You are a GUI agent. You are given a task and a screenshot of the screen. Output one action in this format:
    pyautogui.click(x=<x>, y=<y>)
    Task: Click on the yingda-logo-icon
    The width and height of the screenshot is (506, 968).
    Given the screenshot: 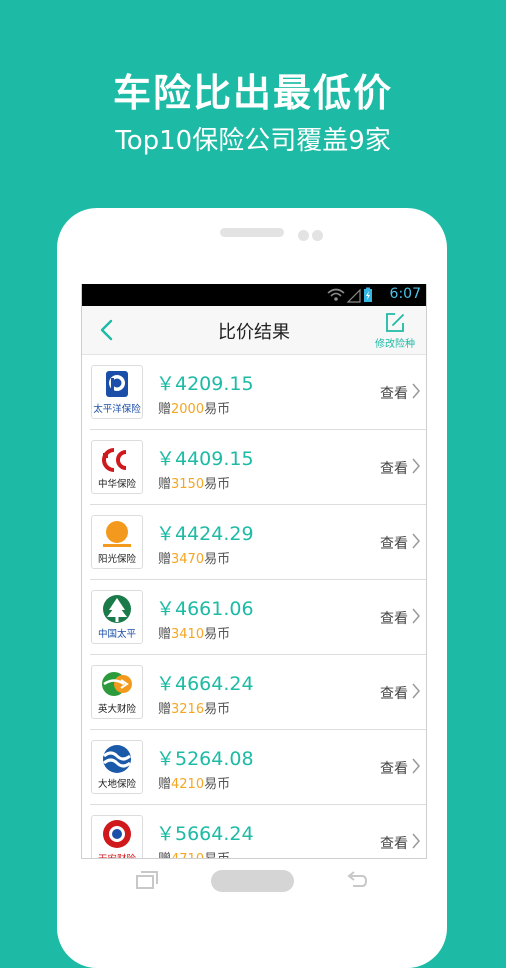 What is the action you would take?
    pyautogui.click(x=117, y=684)
    